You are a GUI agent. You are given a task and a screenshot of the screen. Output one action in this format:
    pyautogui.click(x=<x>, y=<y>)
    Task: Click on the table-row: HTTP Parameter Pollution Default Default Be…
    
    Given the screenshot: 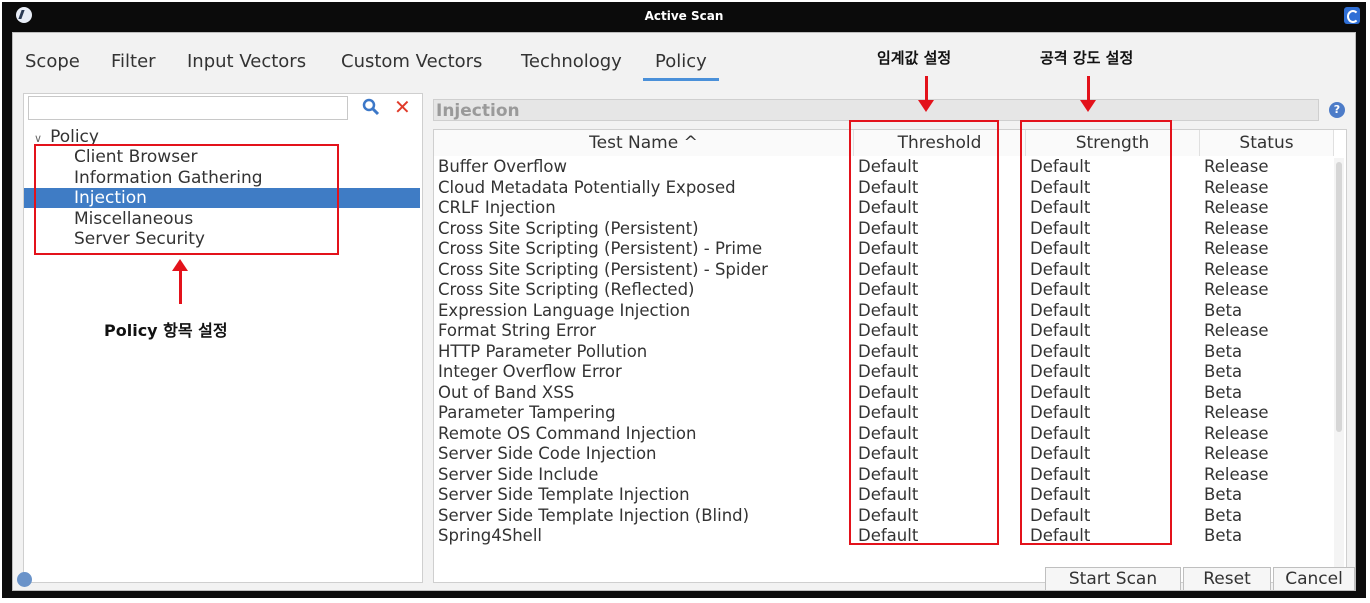 What is the action you would take?
    pyautogui.click(x=883, y=352)
    